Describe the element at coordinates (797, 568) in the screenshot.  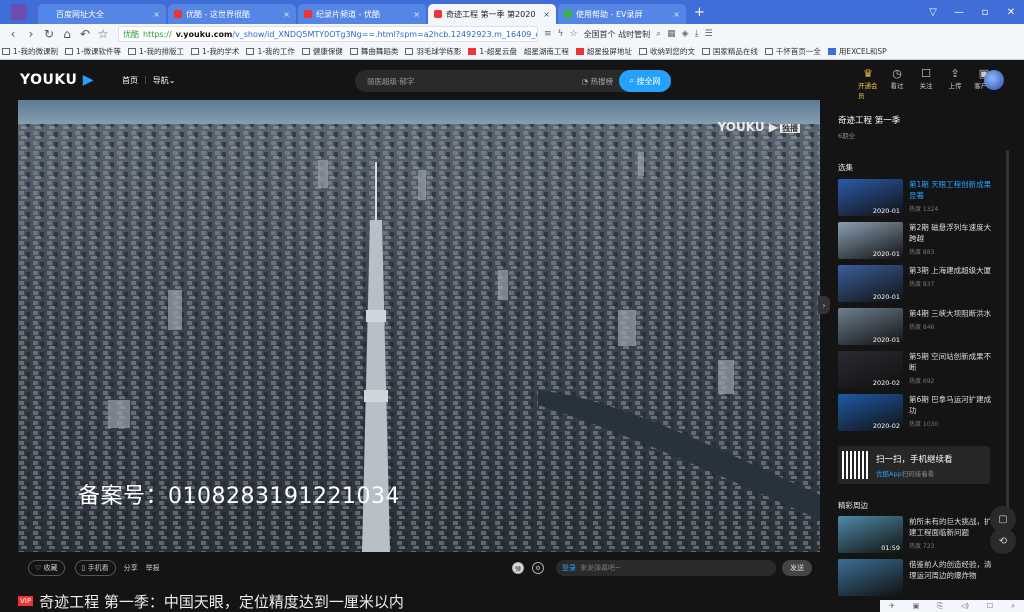
I see `danmu-send-button: 发送` at that location.